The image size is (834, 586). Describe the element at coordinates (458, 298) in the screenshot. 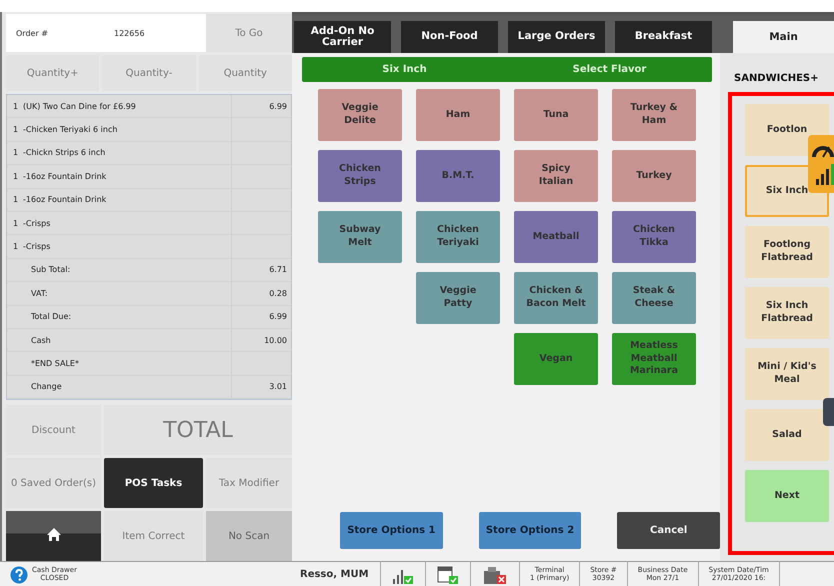

I see `menu-item-button: Veggie Patty` at that location.